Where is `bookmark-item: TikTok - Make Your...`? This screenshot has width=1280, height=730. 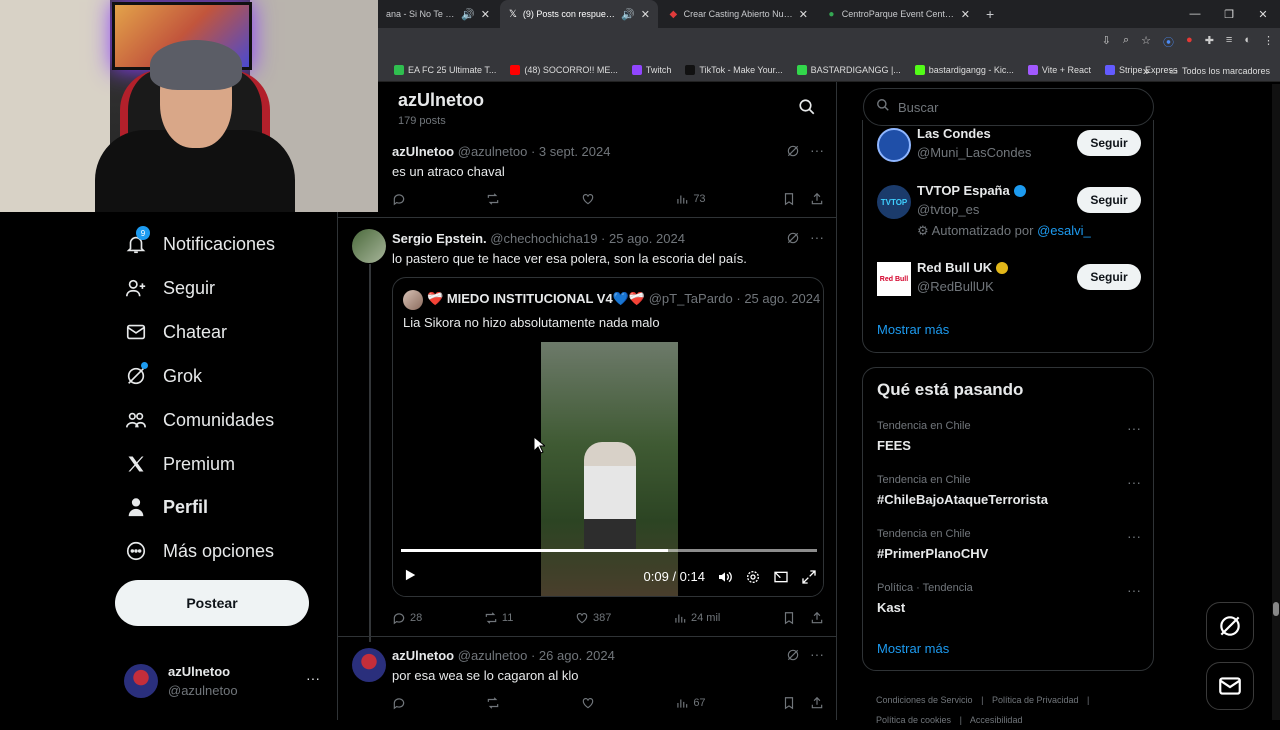 bookmark-item: TikTok - Make Your... is located at coordinates (734, 69).